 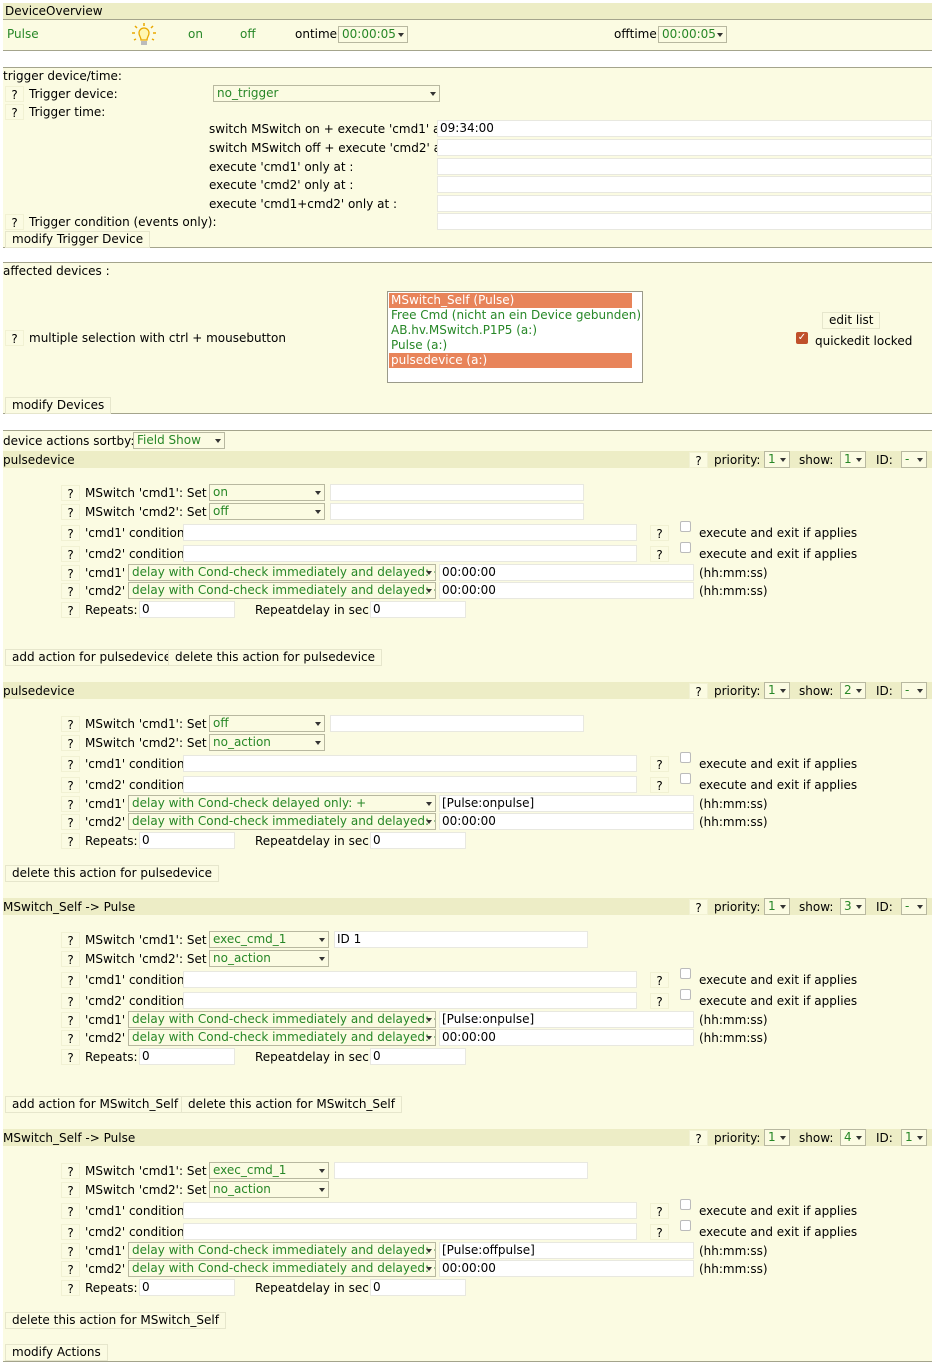 I want to click on show-select: 4, so click(x=853, y=1137).